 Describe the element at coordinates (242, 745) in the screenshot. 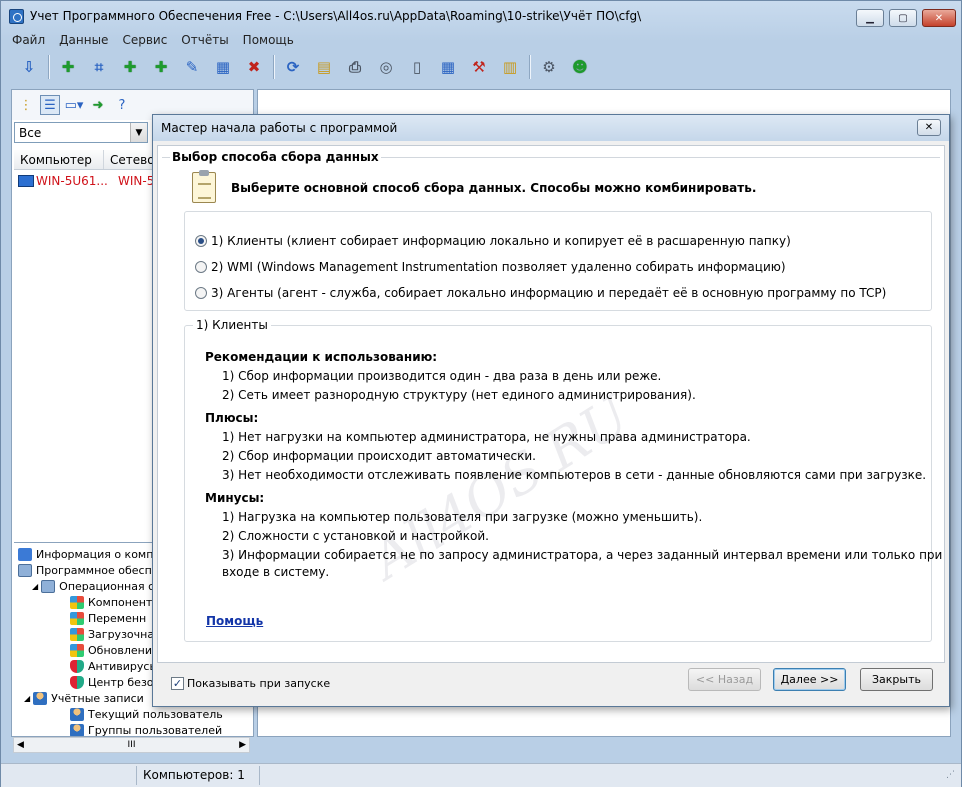

I see `scroll-right-icon: ▶` at that location.